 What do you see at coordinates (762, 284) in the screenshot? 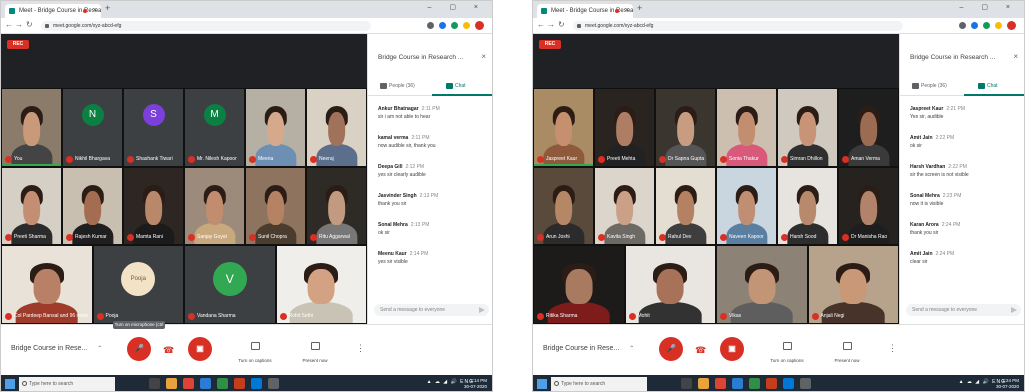
I see `participant-tile: Vikas` at bounding box center [762, 284].